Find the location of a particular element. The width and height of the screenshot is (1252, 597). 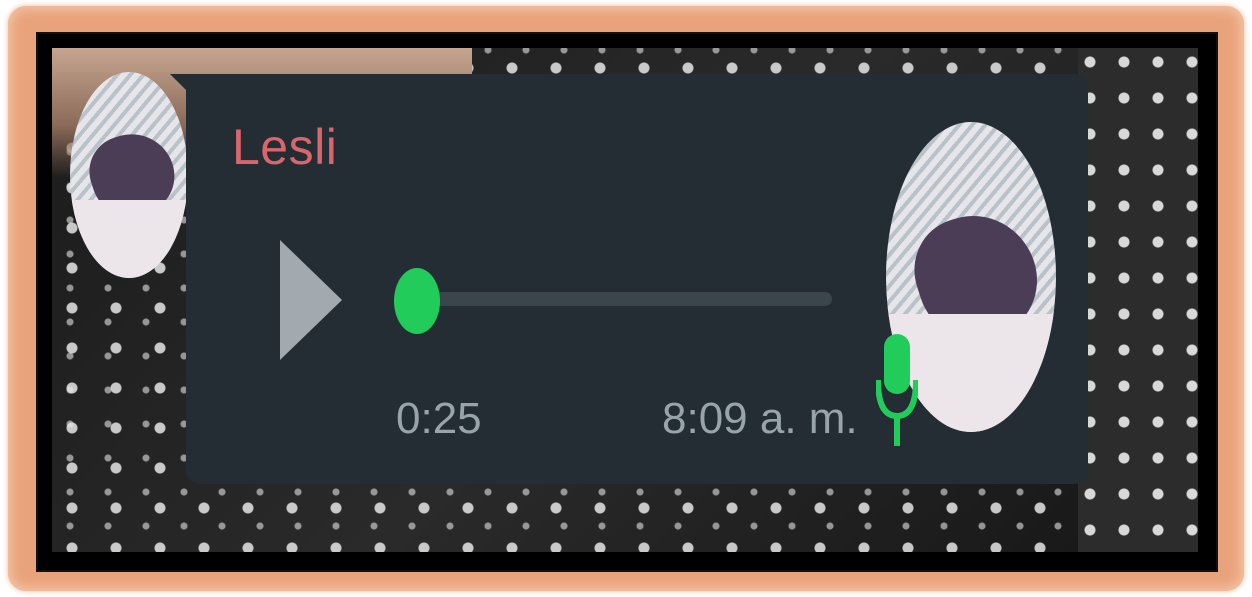

microphone-icon is located at coordinates (897, 390).